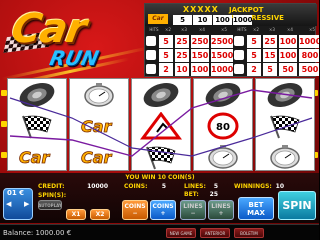 This screenshot has width=320, height=240. Describe the element at coordinates (270, 55) in the screenshot. I see `paytable-payout: 15` at that location.